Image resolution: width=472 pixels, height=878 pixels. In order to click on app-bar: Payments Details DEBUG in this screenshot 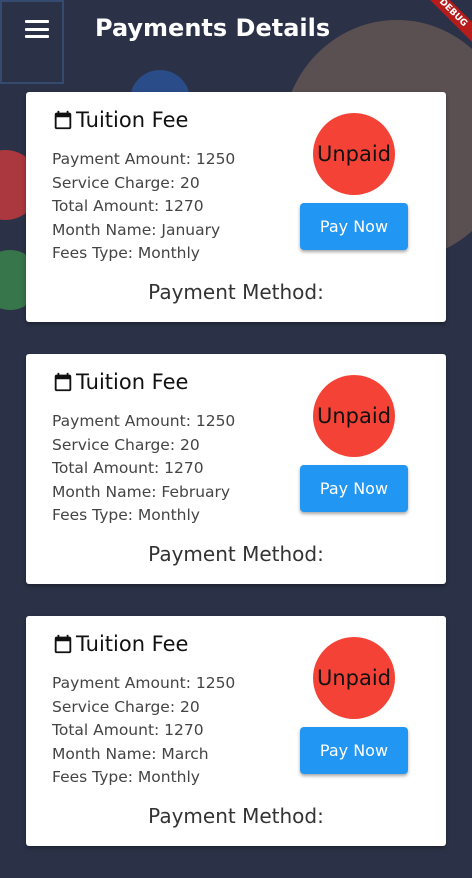, I will do `click(236, 29)`.